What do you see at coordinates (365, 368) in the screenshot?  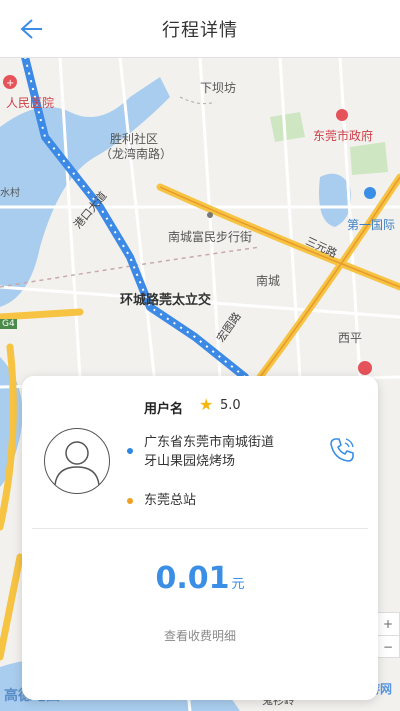 I see `red-poi-marker` at bounding box center [365, 368].